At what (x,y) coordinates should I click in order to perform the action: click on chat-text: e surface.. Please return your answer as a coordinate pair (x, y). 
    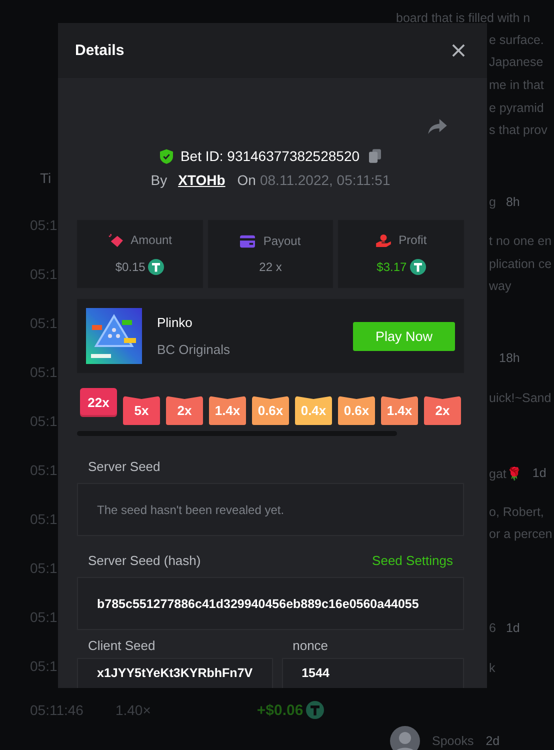
    Looking at the image, I should click on (516, 40).